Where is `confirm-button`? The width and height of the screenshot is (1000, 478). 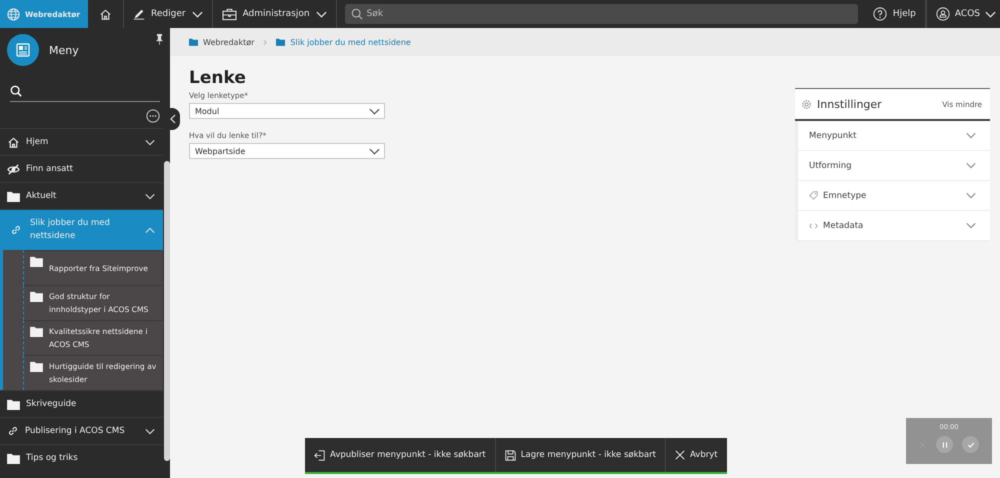
confirm-button is located at coordinates (970, 444).